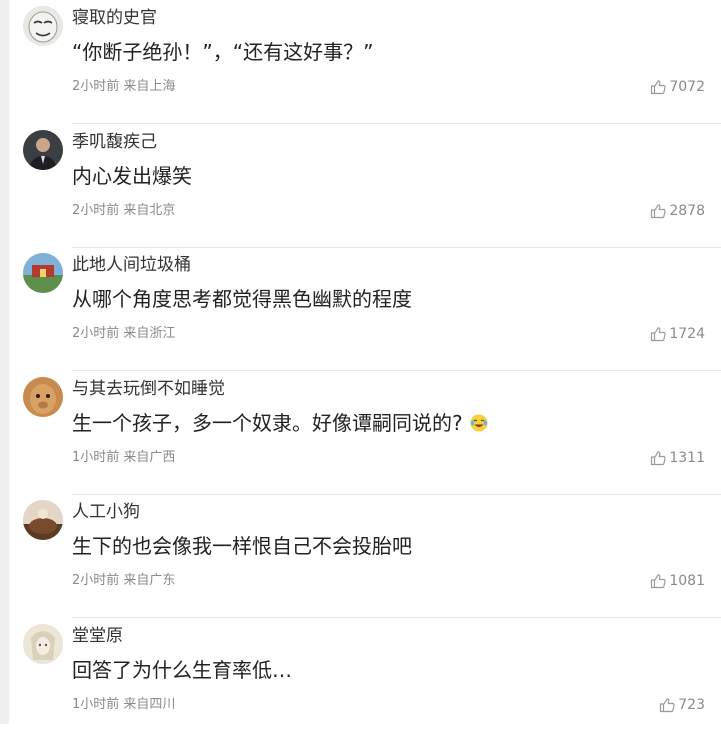  I want to click on anime-character-avatar-icon, so click(43, 644).